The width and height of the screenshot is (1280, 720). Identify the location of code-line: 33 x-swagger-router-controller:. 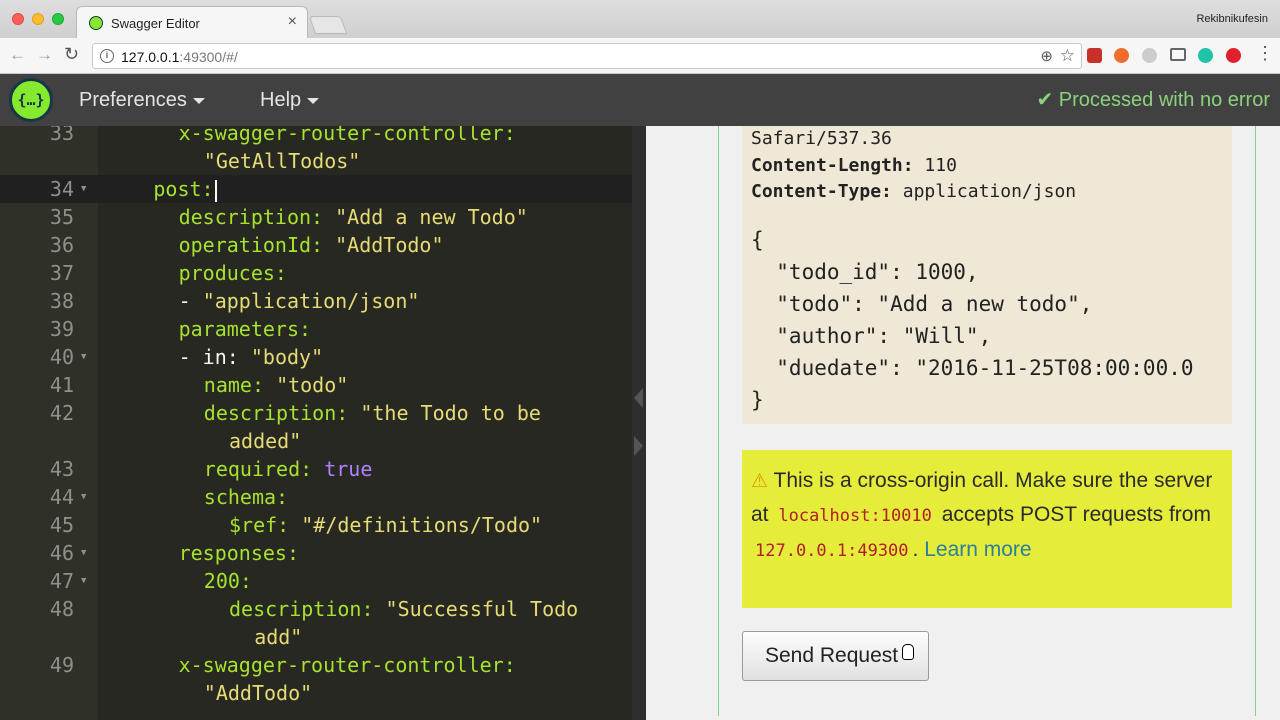
(316, 136).